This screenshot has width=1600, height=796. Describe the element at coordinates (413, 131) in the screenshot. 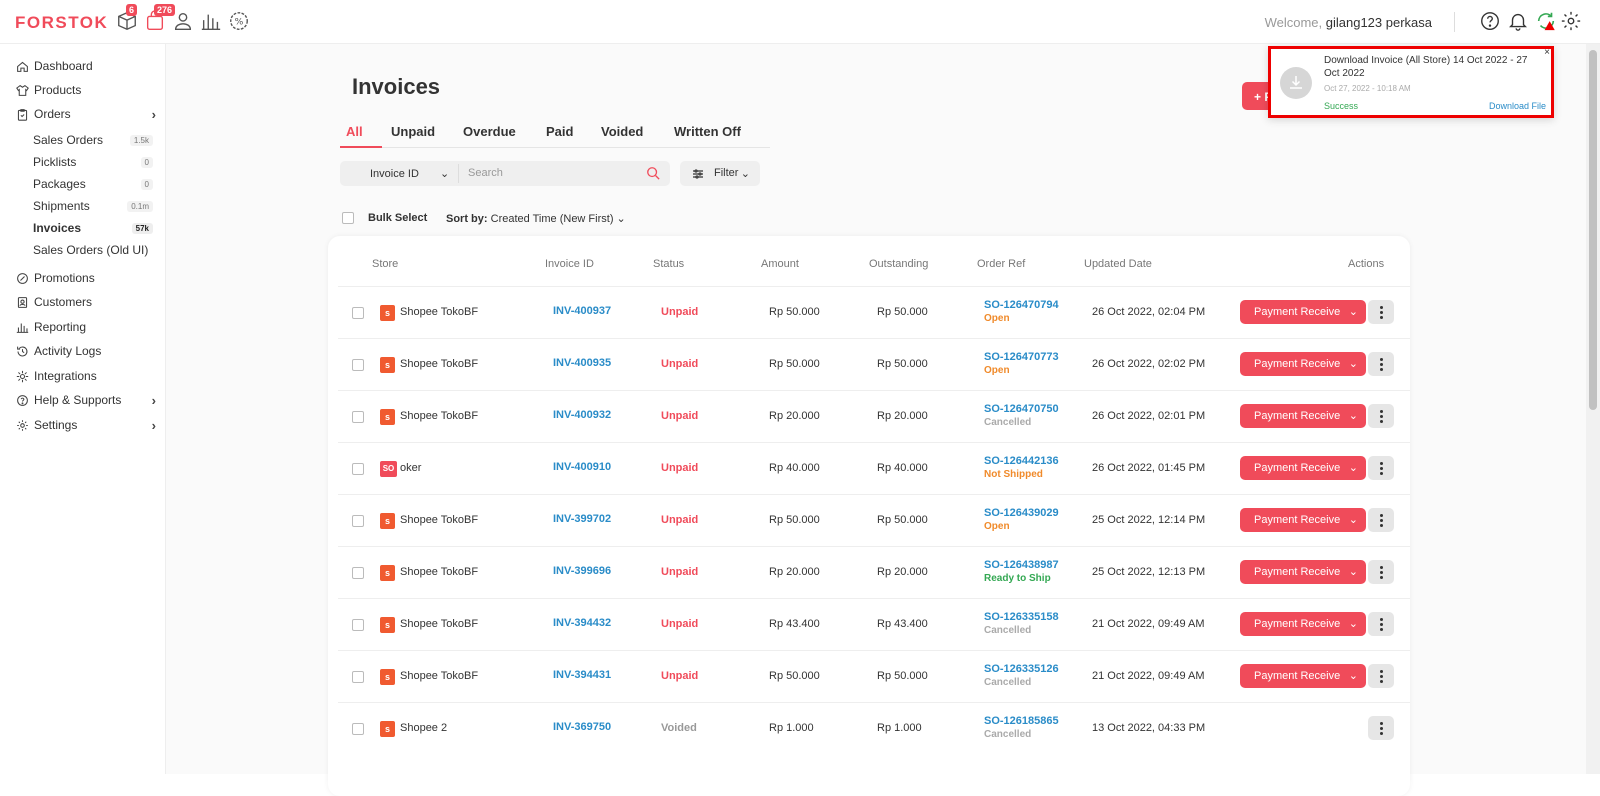

I see `tab-unpaid: Unpaid` at that location.